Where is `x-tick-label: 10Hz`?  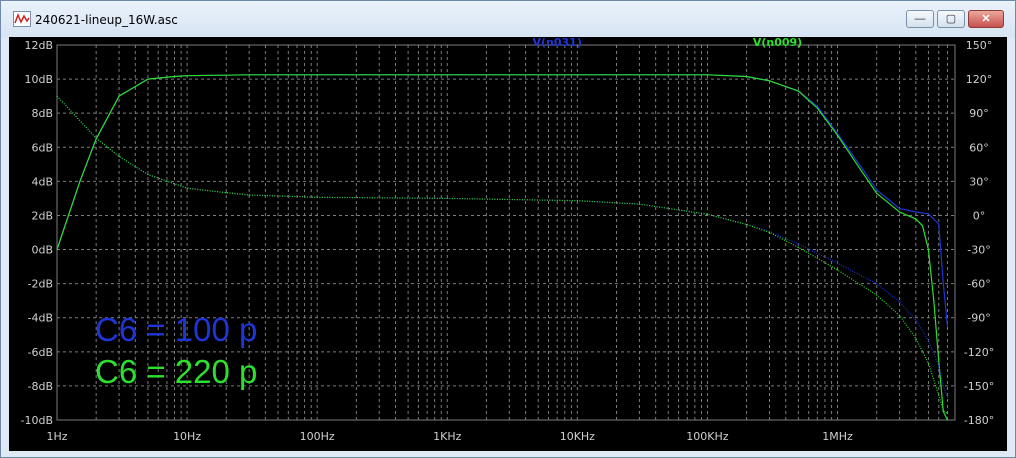 x-tick-label: 10Hz is located at coordinates (187, 436).